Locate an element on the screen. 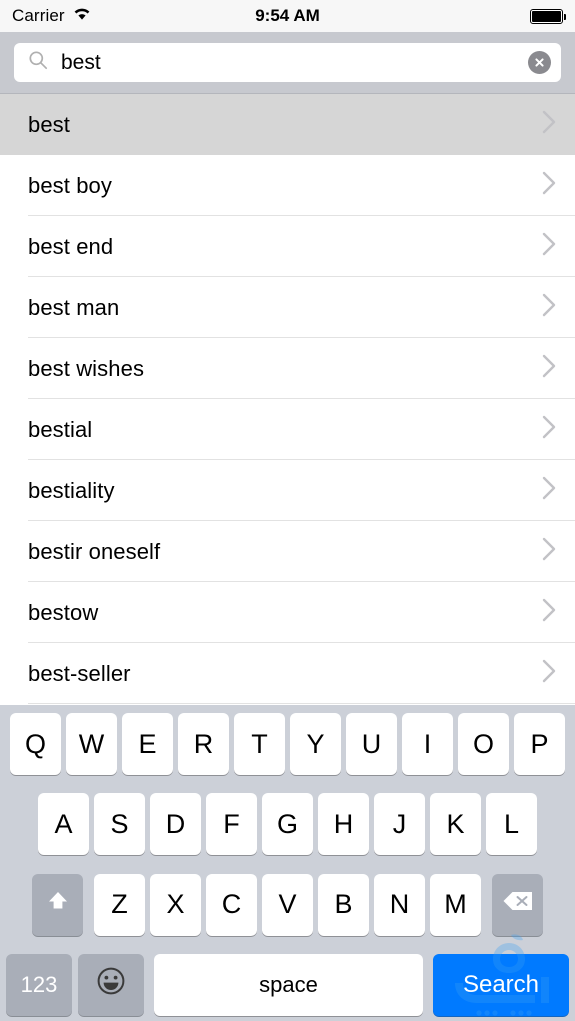 The height and width of the screenshot is (1021, 575). key-l: L is located at coordinates (511, 824).